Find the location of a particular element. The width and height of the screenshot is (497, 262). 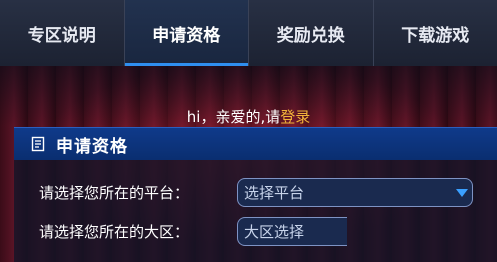

greeting: hi，亲爱的,请登录 is located at coordinates (248, 116).